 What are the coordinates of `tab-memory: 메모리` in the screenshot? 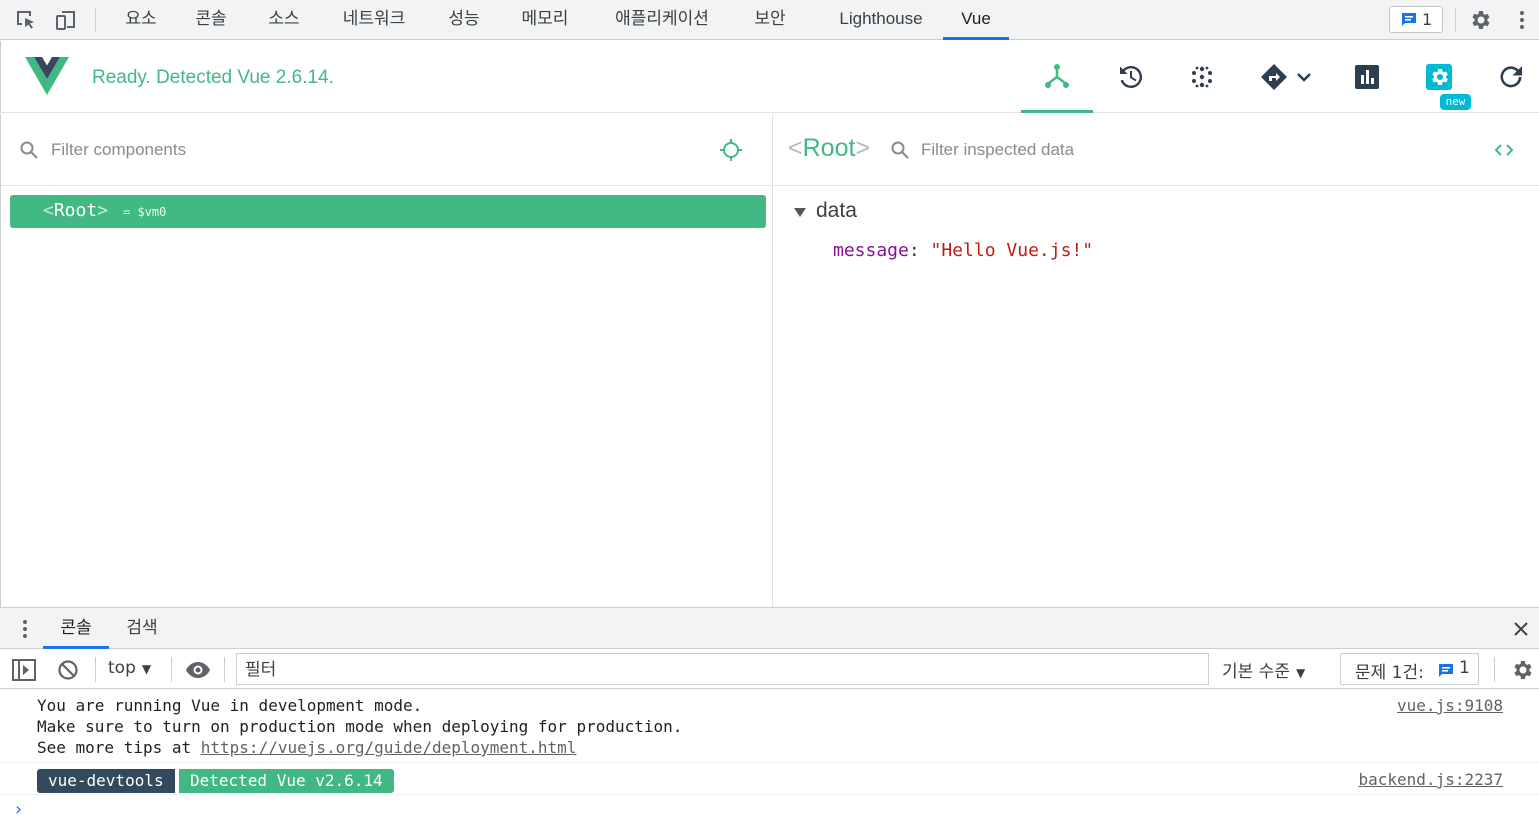 It's located at (545, 20).